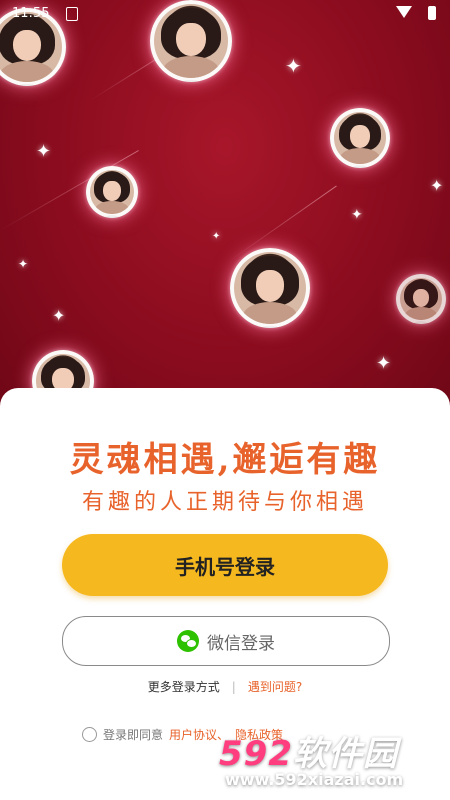 The width and height of the screenshot is (450, 800). Describe the element at coordinates (404, 12) in the screenshot. I see `wifi-icon` at that location.